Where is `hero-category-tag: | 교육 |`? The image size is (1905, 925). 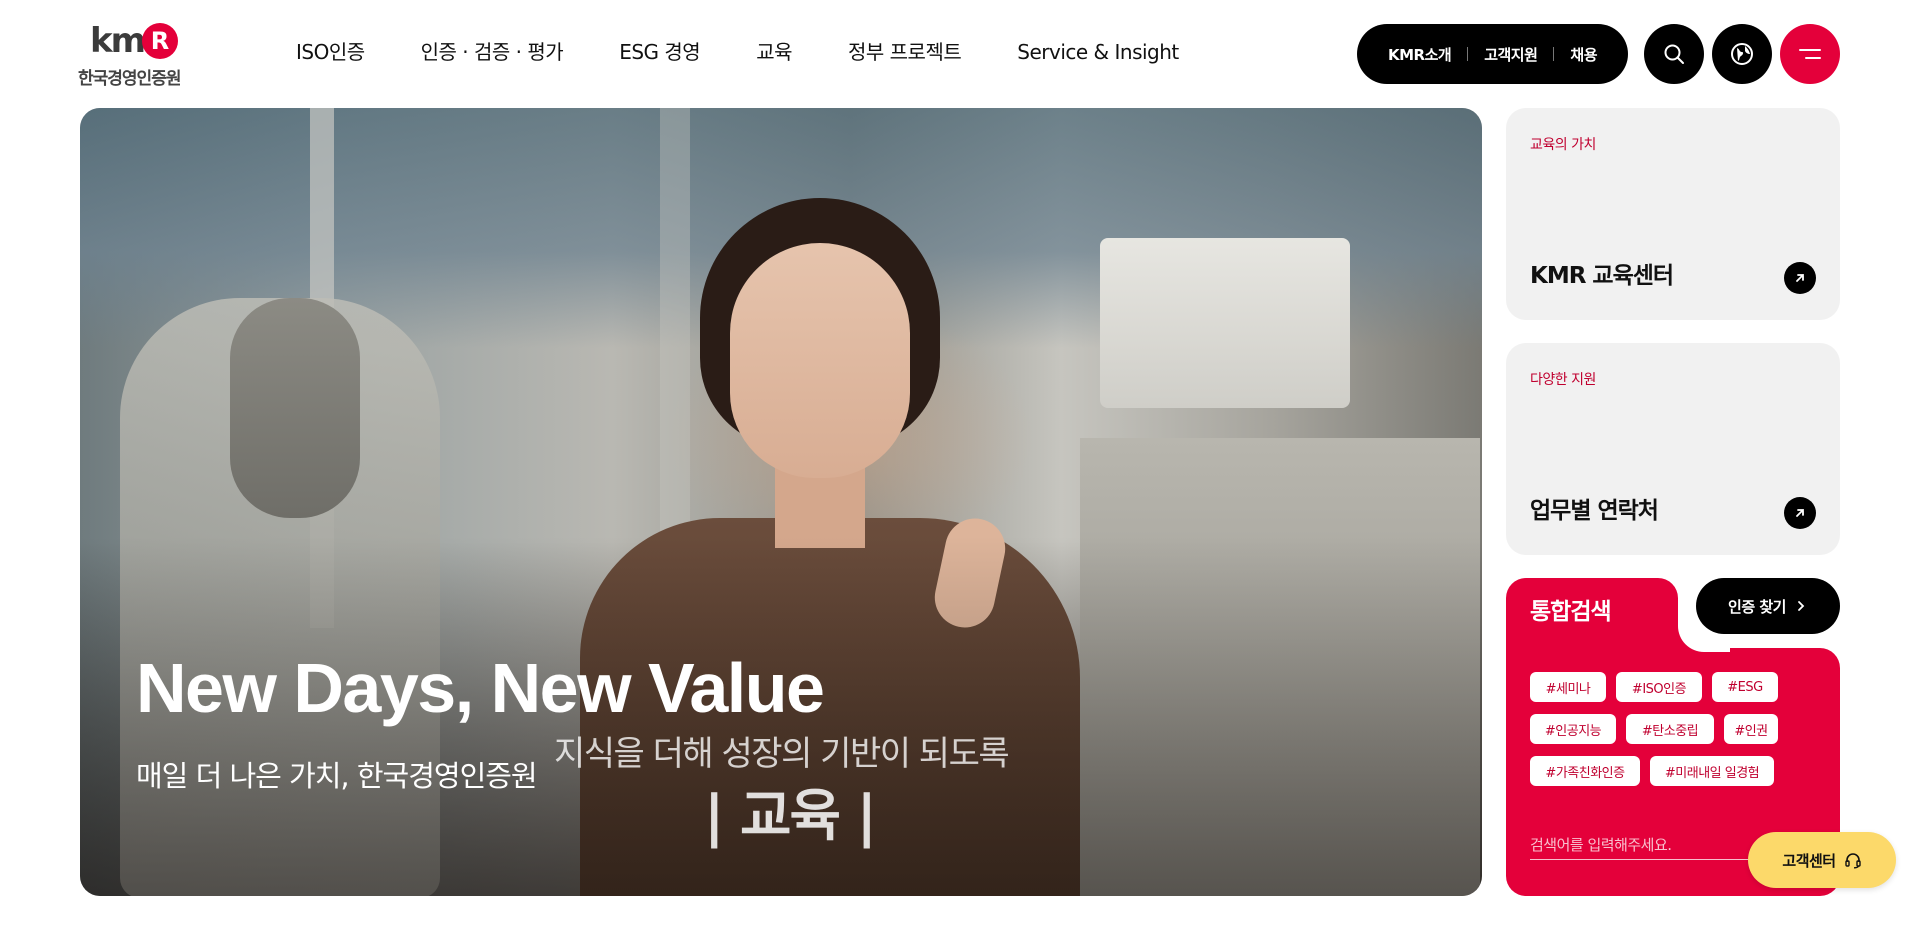
hero-category-tag: | 교육 | is located at coordinates (790, 816).